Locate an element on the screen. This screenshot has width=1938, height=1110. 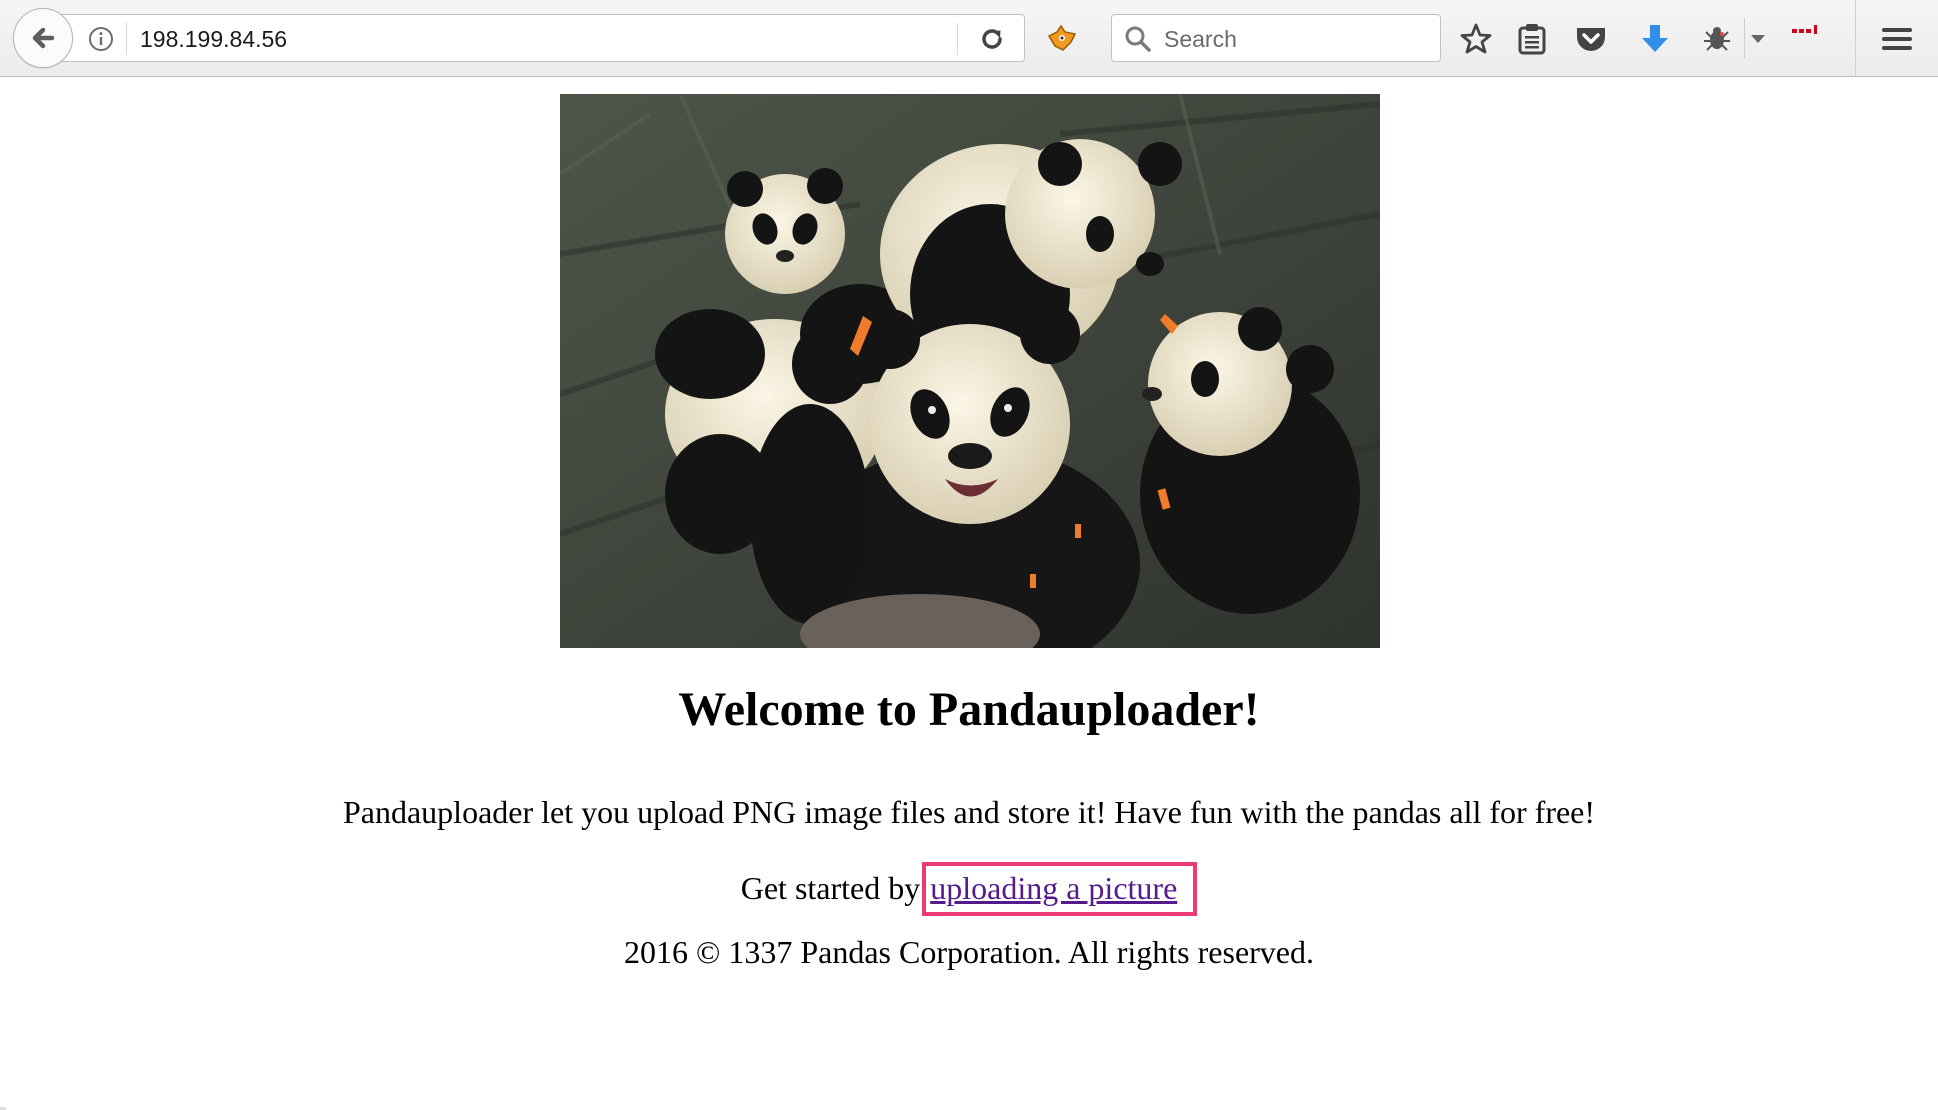
address-bar: 198.199.84.56 is located at coordinates (542, 38).